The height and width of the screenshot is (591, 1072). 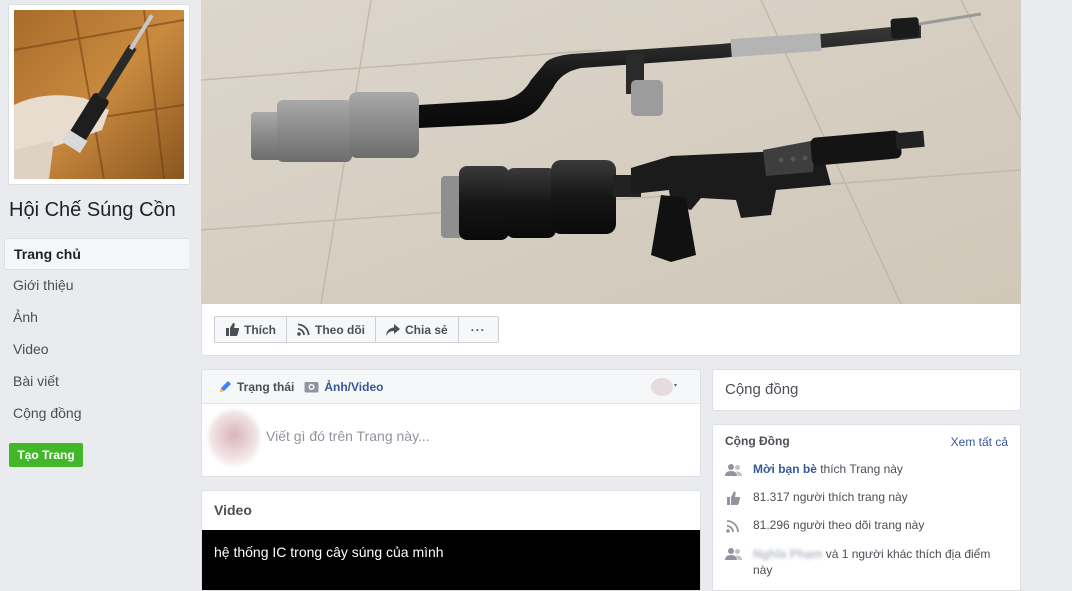 I want to click on more-dots-icon: ···, so click(x=478, y=329).